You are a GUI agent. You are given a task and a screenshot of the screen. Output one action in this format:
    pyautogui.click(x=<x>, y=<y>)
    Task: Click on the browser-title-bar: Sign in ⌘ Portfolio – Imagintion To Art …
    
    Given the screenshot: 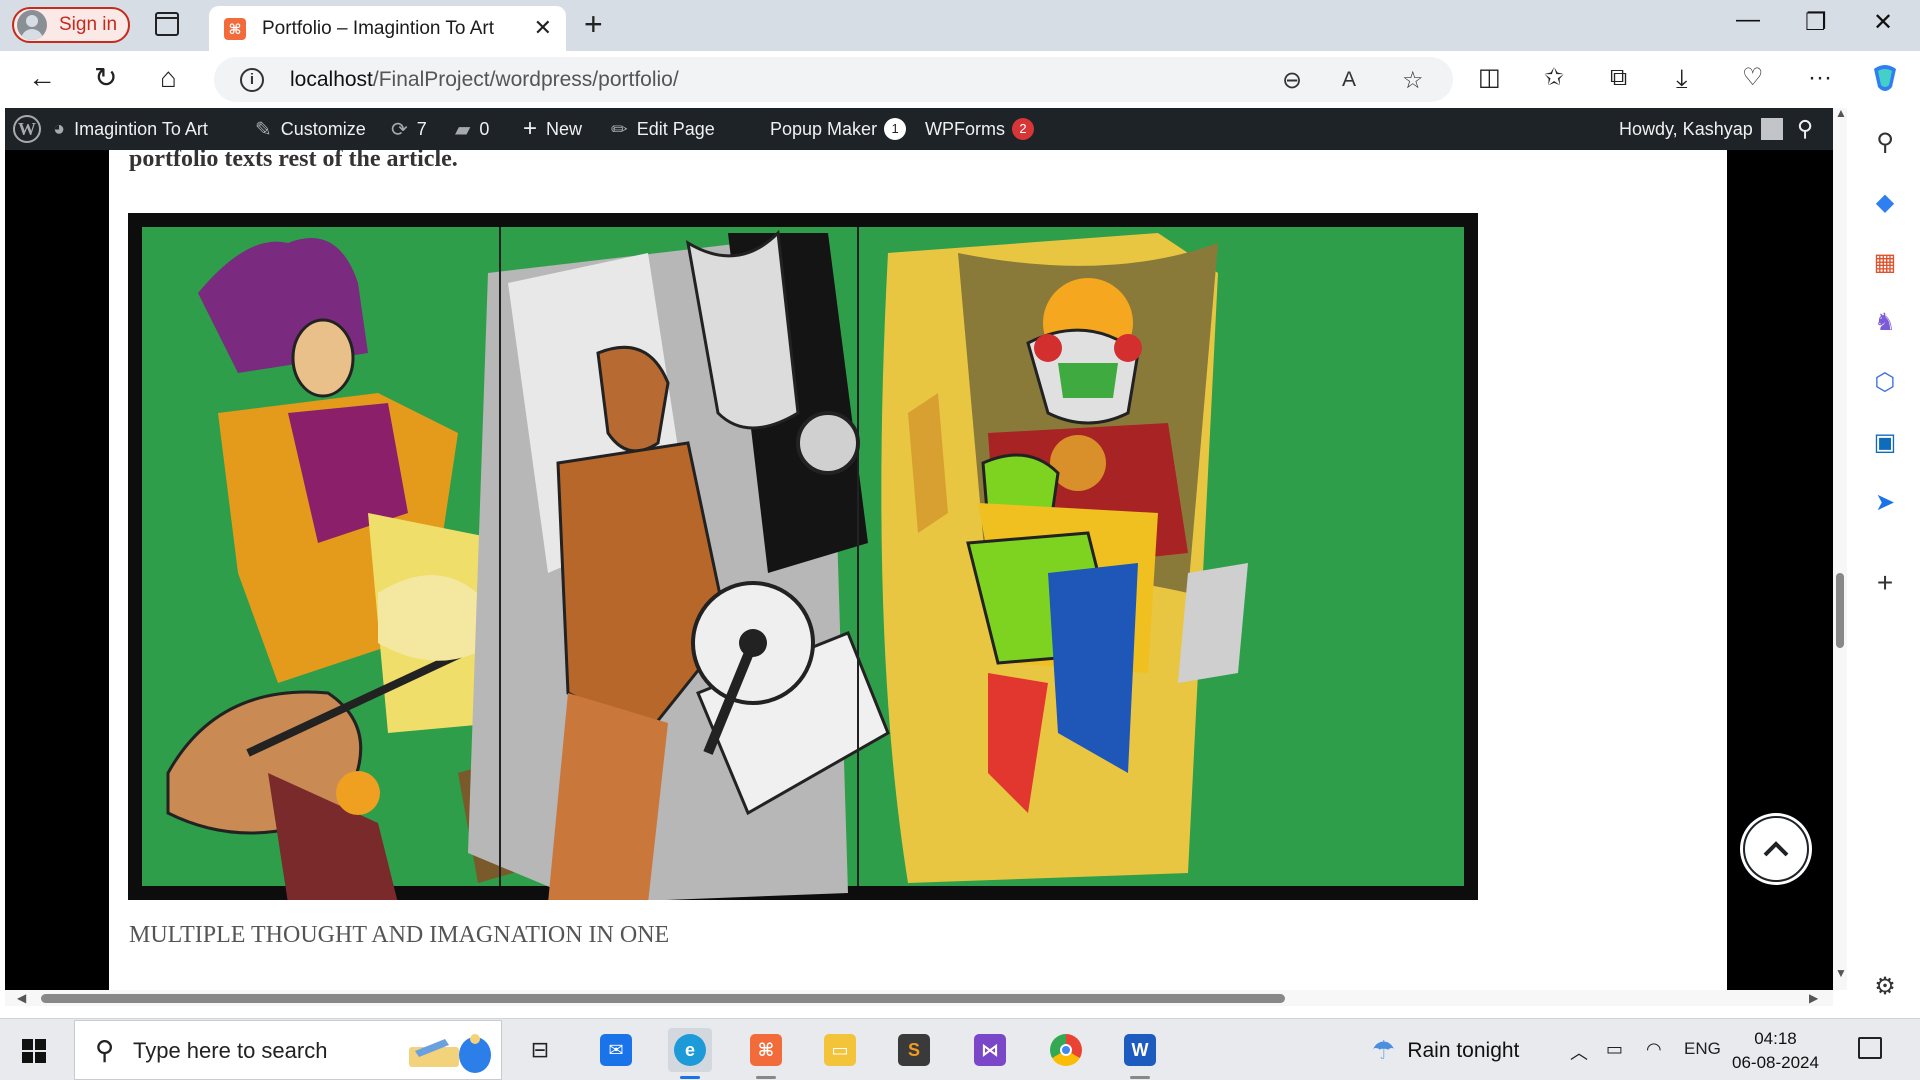 What is the action you would take?
    pyautogui.click(x=960, y=25)
    